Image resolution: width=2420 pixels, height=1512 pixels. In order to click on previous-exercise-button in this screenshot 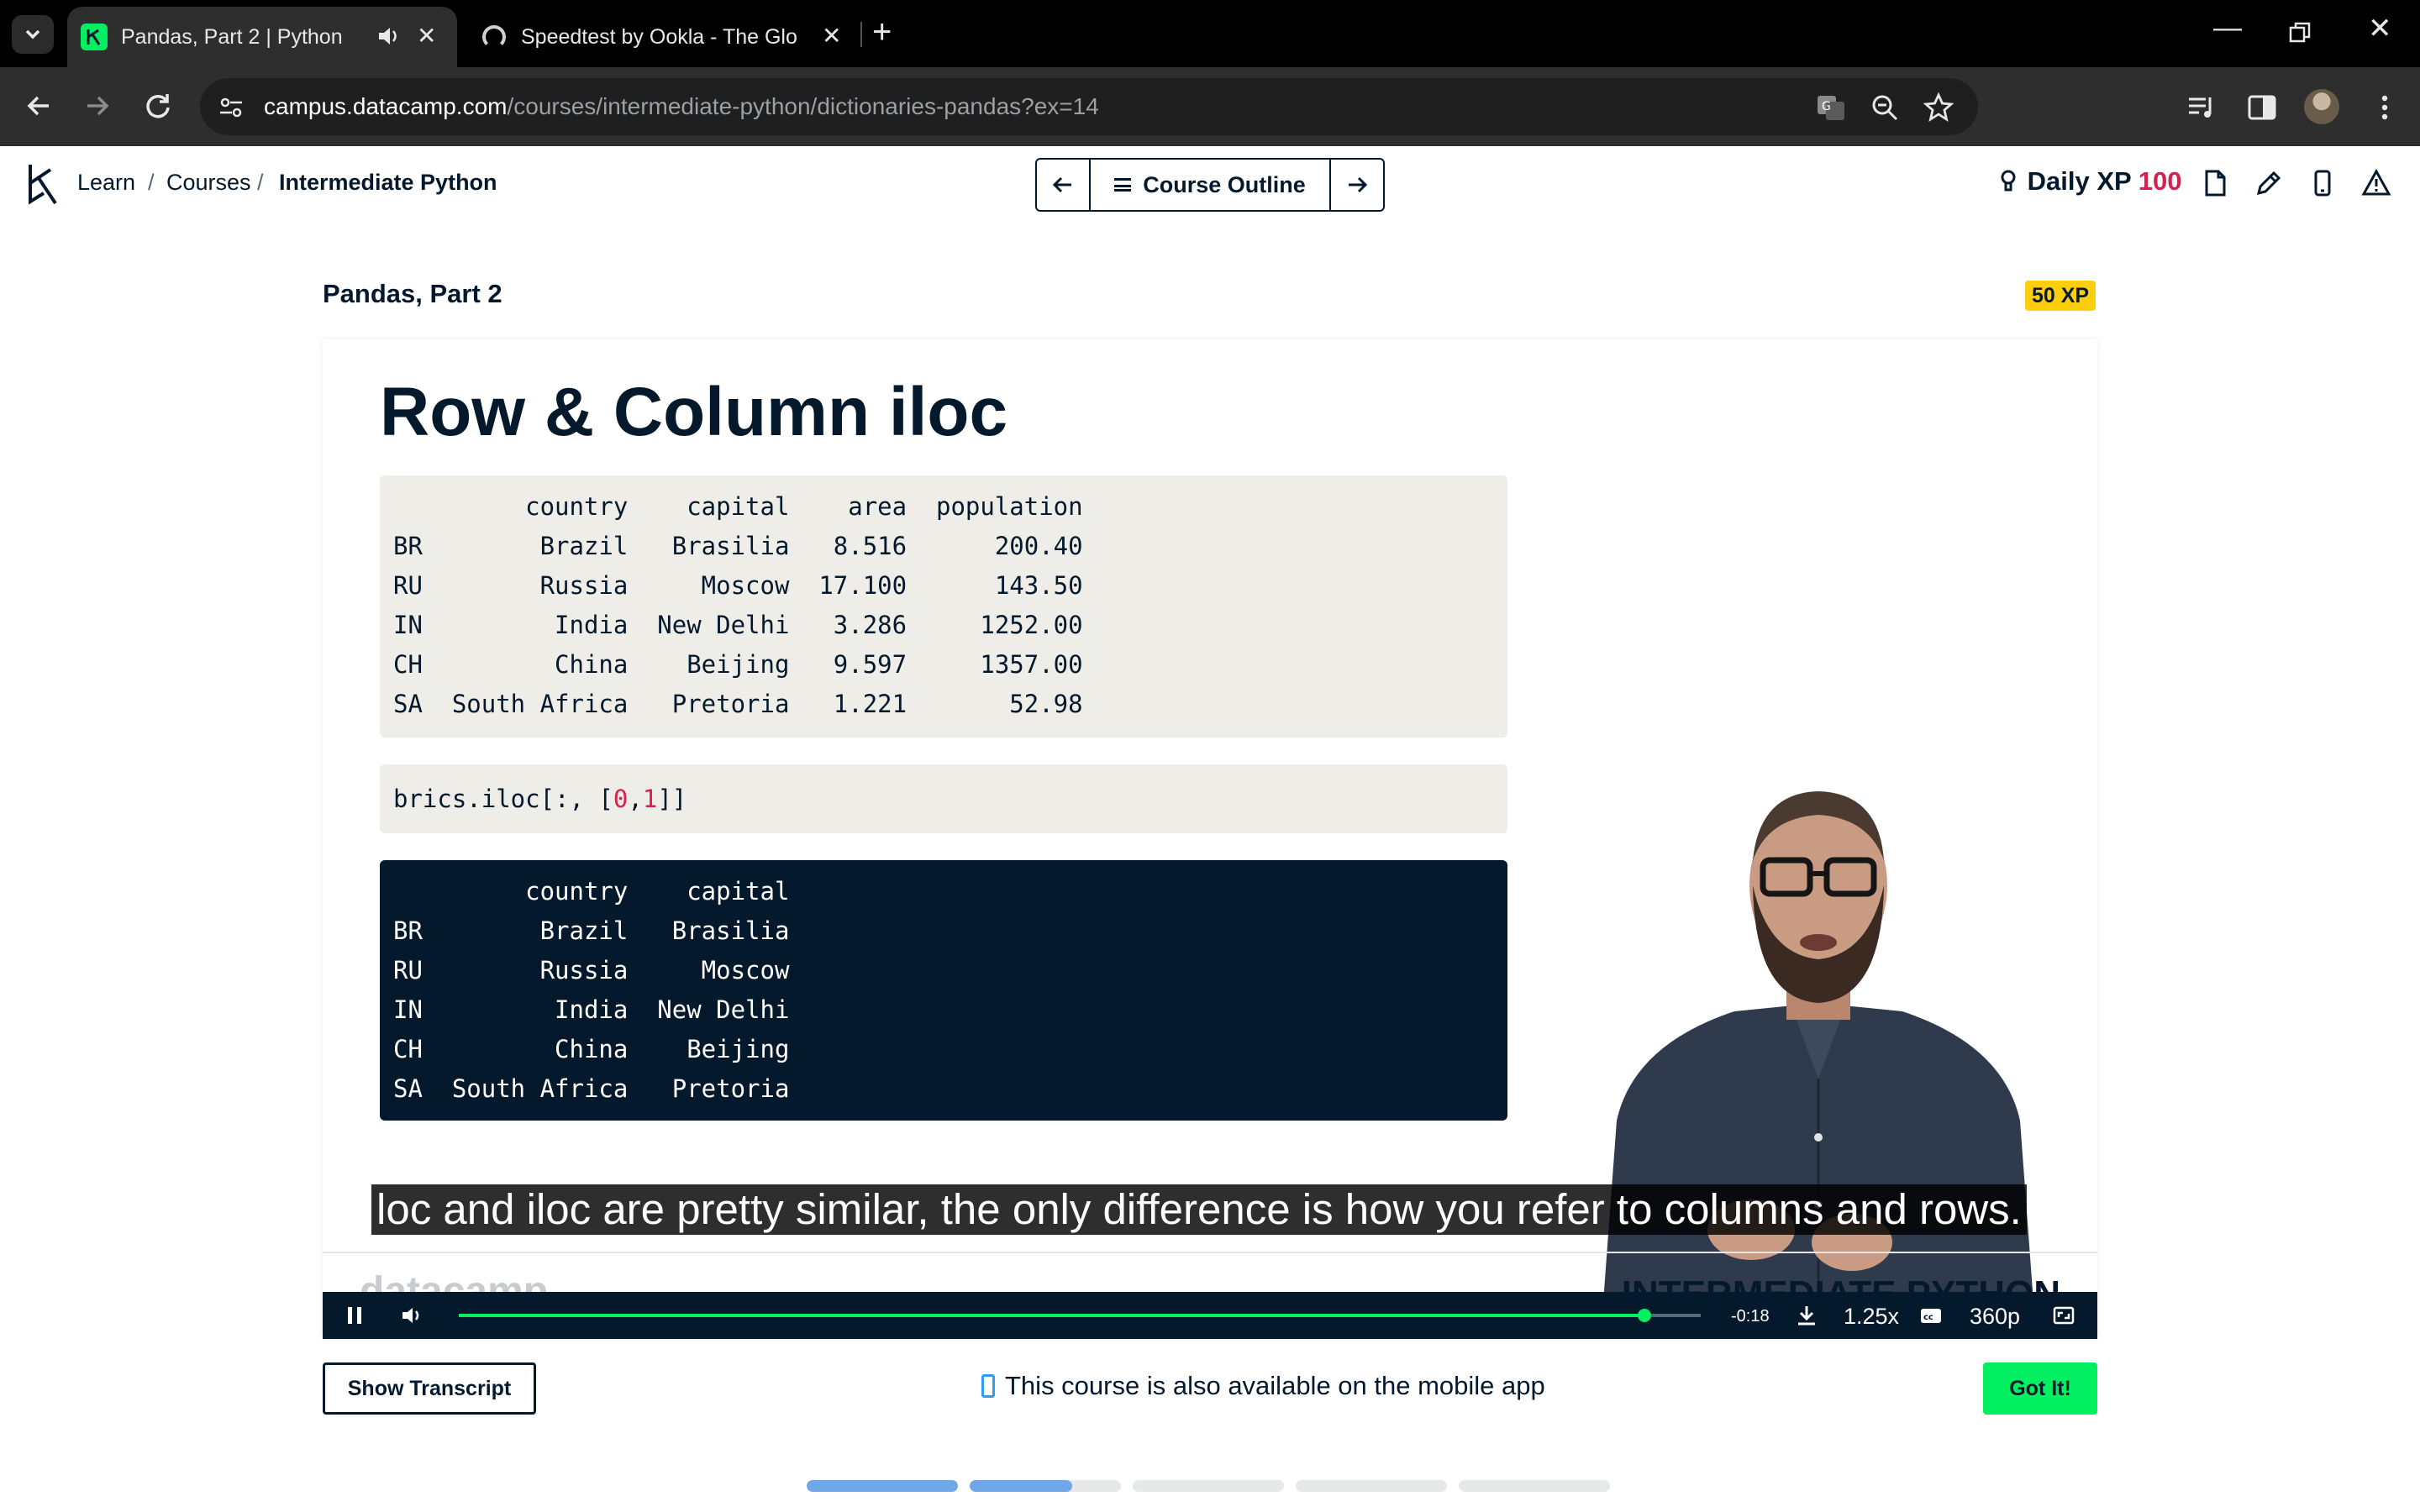, I will do `click(1064, 185)`.